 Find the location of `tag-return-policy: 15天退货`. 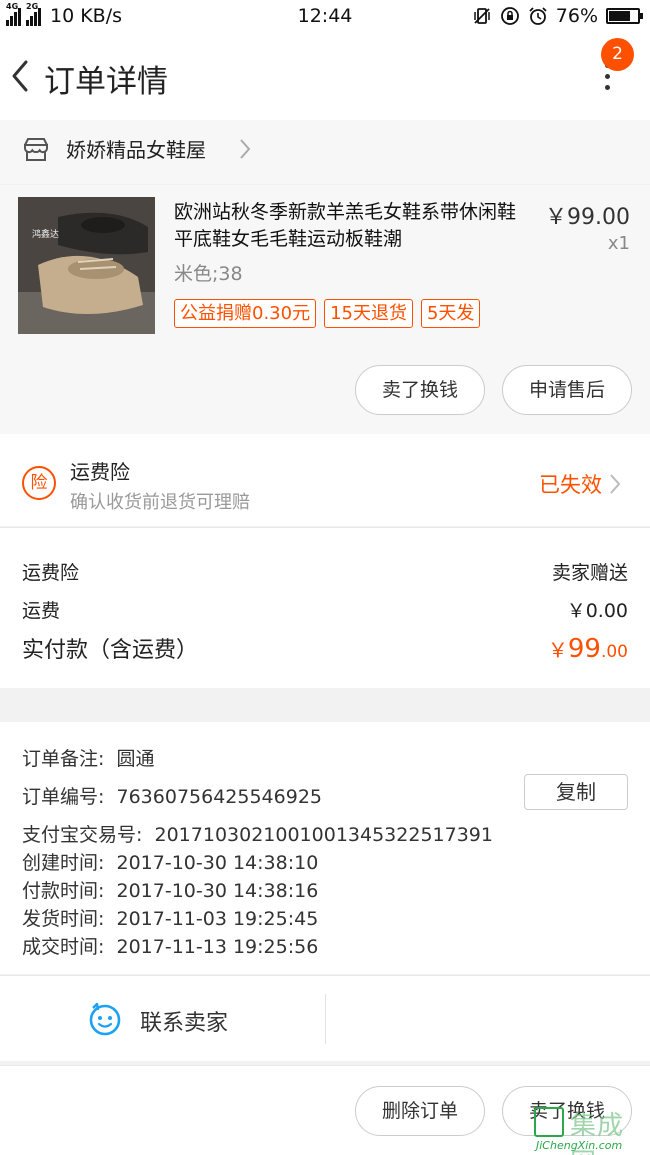

tag-return-policy: 15天退货 is located at coordinates (368, 313).